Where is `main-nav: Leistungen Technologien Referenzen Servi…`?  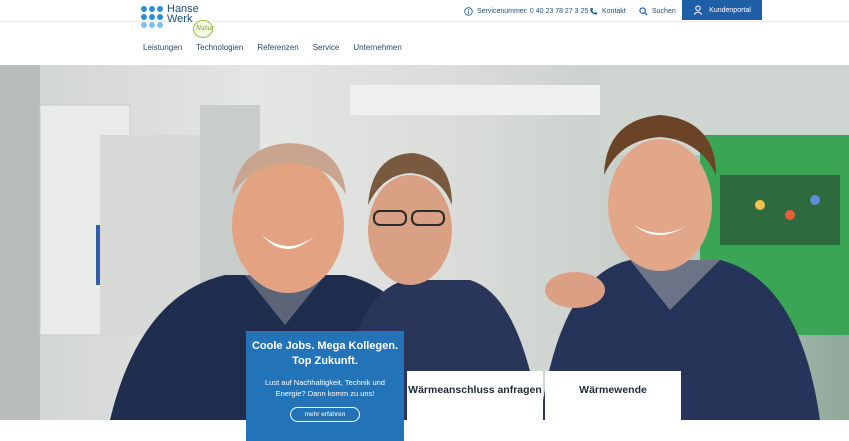
main-nav: Leistungen Technologien Referenzen Servi… is located at coordinates (272, 47).